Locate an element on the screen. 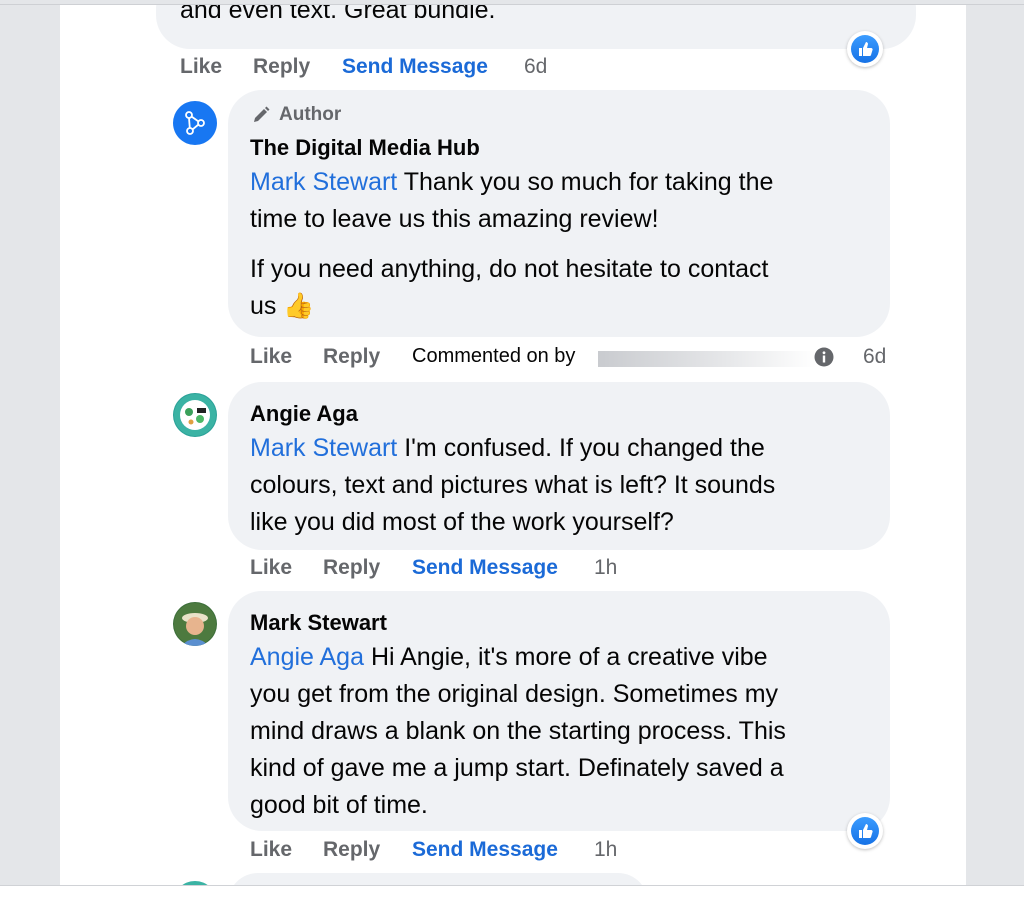 The height and width of the screenshot is (910, 1024). redacted-name is located at coordinates (707, 359).